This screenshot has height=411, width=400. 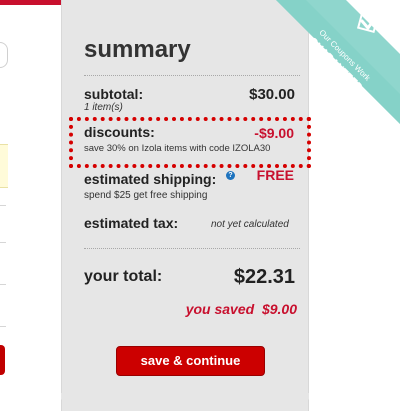 I want to click on discounts-amount: -$9.00, so click(x=274, y=133).